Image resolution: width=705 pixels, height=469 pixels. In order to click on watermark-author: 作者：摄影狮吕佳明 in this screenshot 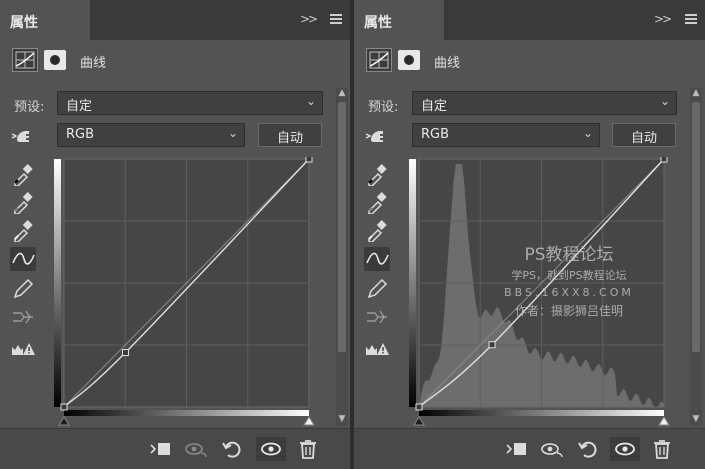, I will do `click(568, 311)`.